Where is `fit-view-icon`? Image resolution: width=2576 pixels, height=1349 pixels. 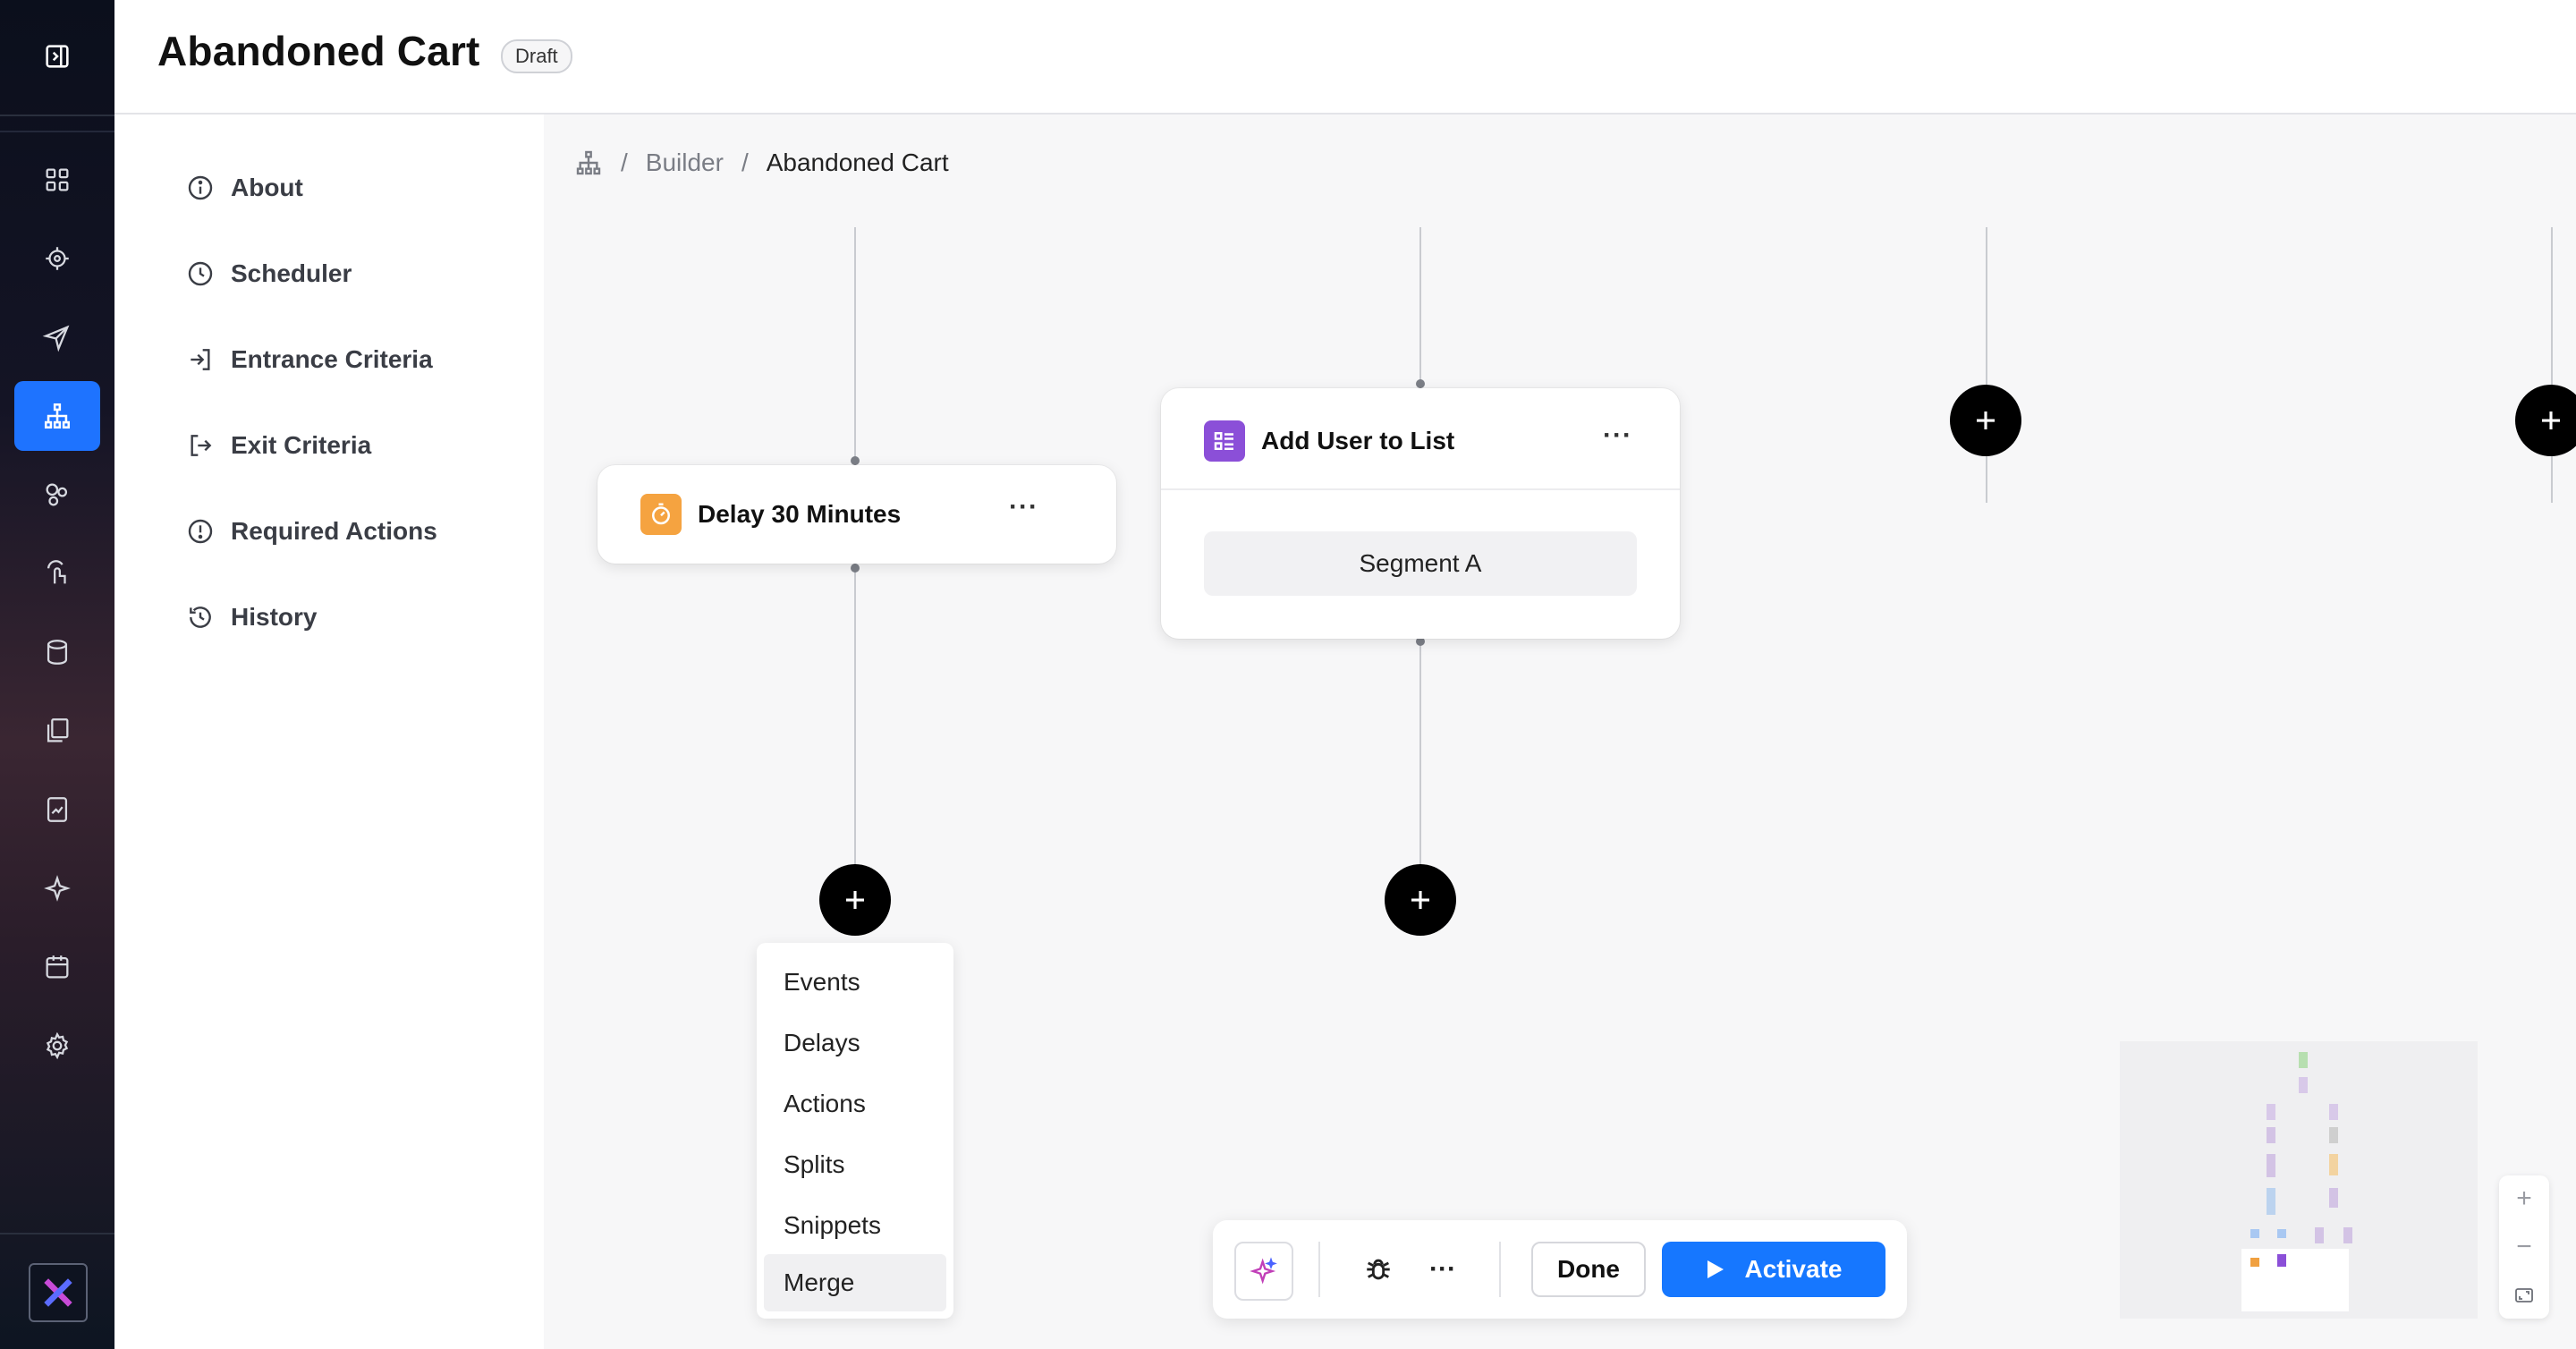 fit-view-icon is located at coordinates (2524, 1295).